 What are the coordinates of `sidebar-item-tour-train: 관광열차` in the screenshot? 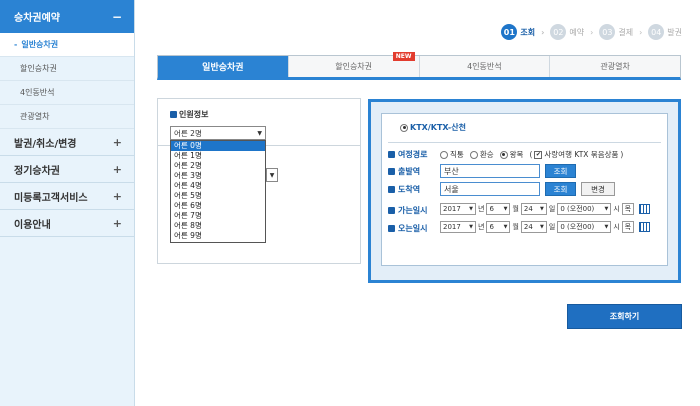 It's located at (67, 117).